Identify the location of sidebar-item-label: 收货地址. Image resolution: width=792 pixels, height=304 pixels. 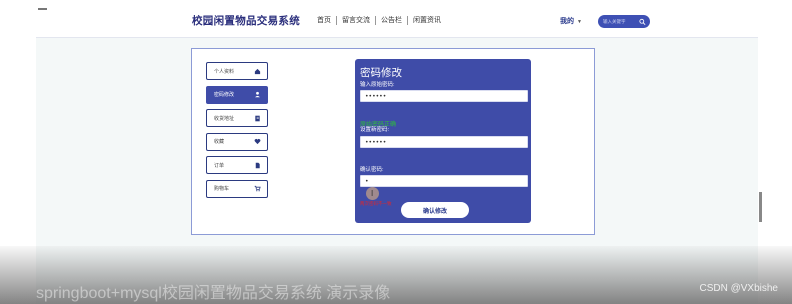
(224, 118).